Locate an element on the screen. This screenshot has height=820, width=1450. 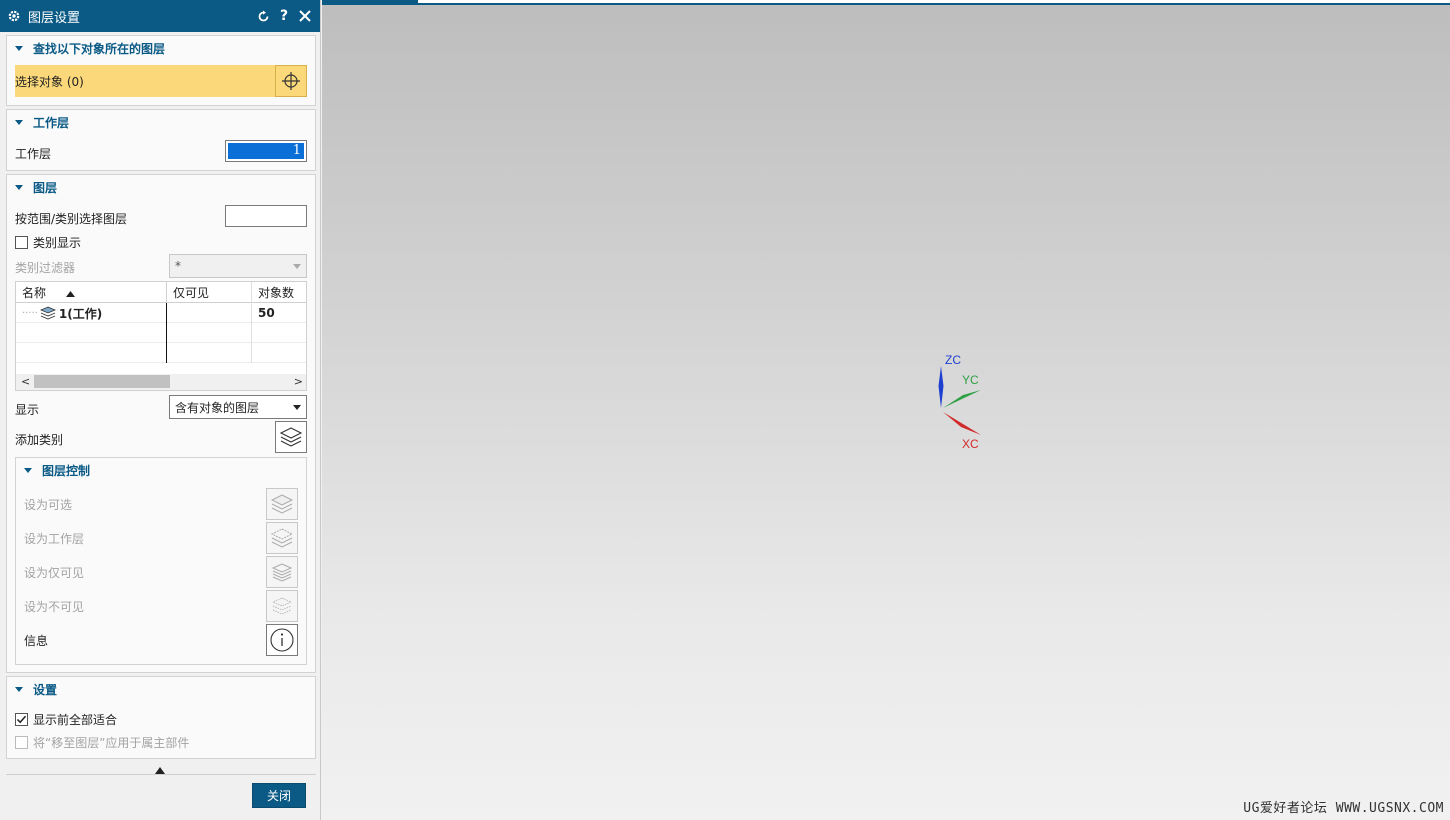
layers-table: 名称 仅可见 对象数 ····· 1(工作) 50 < > is located at coordinates (161, 336).